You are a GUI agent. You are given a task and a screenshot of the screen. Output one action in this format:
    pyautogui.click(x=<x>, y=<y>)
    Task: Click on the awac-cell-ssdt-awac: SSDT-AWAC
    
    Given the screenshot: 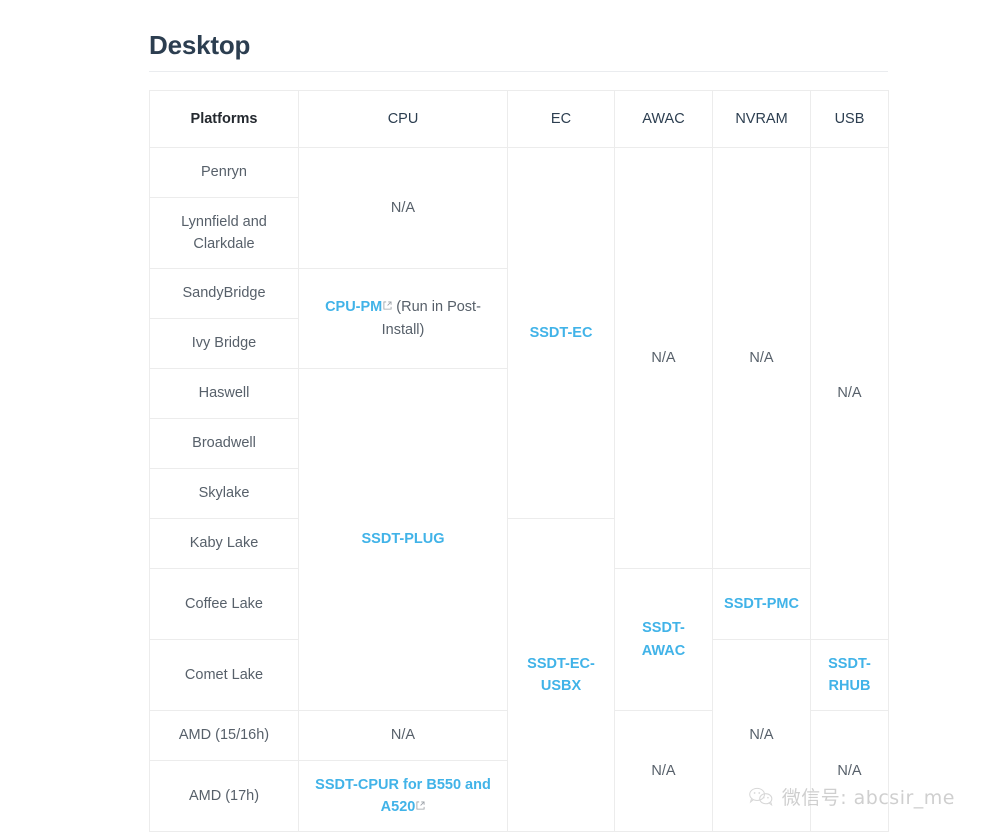 What is the action you would take?
    pyautogui.click(x=663, y=640)
    